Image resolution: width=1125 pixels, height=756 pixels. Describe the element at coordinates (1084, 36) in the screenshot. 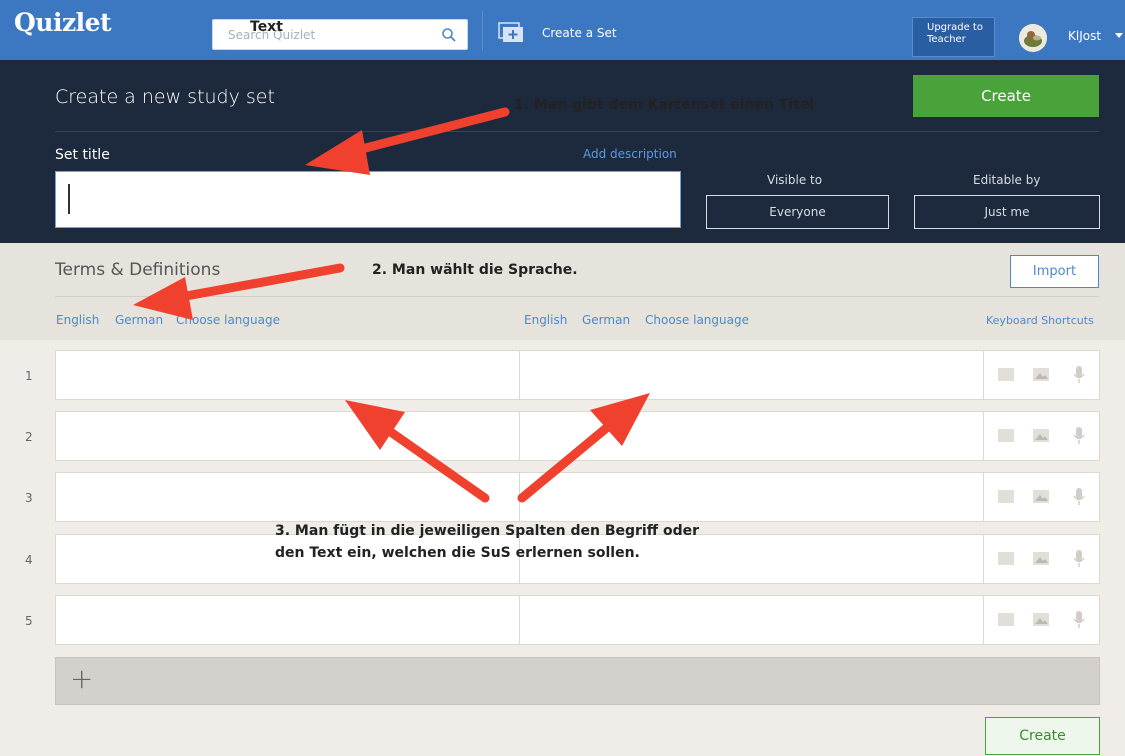

I see `username: KlJost` at that location.